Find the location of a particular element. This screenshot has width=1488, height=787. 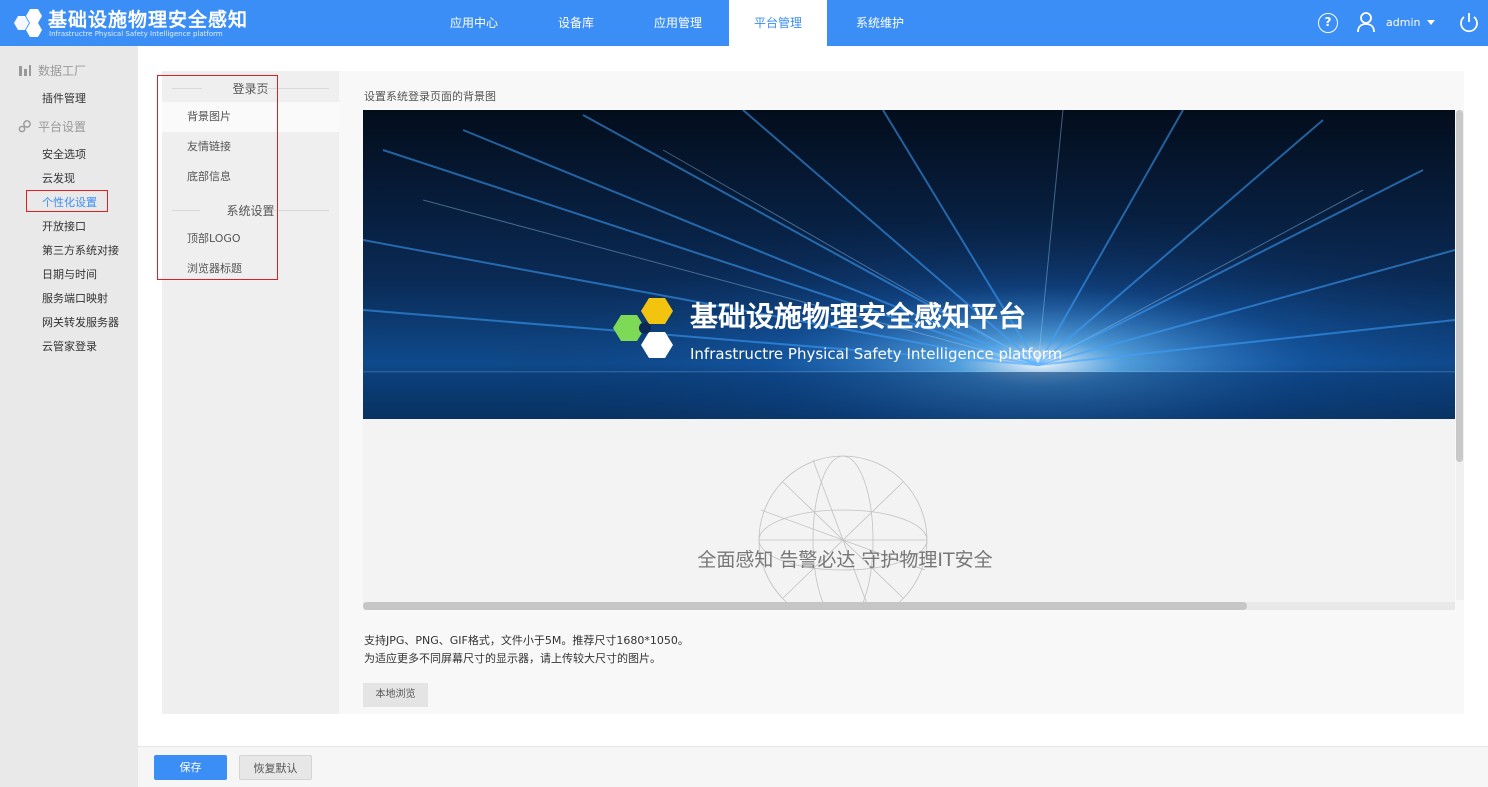

reset-default-button: 恢复默认 is located at coordinates (275, 767).